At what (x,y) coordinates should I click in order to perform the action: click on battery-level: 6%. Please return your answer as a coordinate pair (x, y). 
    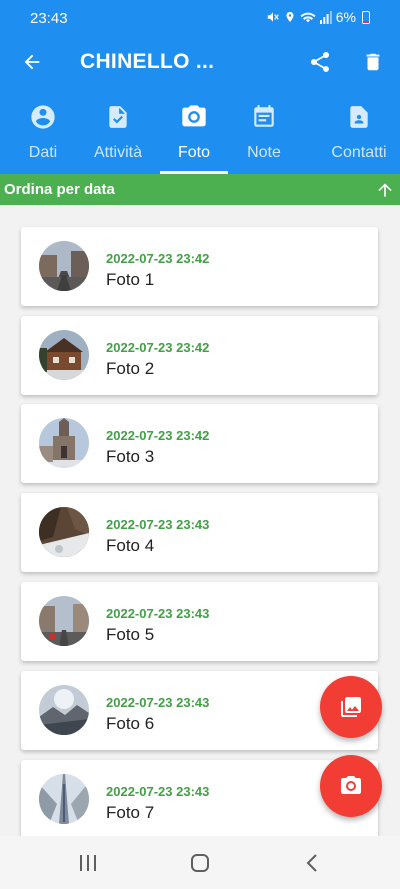
    Looking at the image, I should click on (345, 17).